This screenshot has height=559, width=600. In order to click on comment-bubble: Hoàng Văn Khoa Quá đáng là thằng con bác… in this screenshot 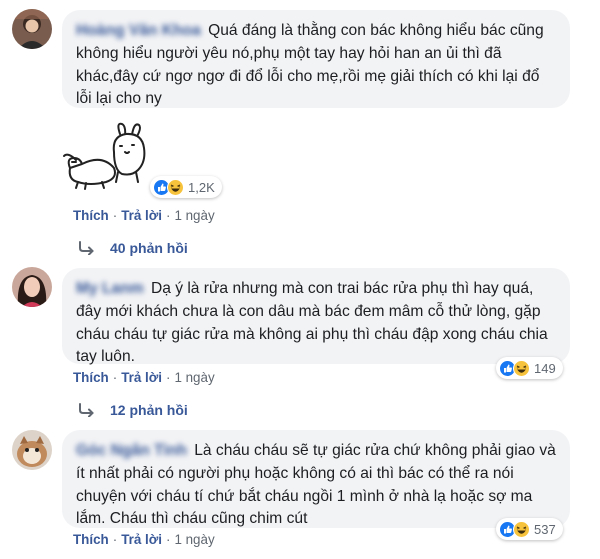, I will do `click(316, 59)`.